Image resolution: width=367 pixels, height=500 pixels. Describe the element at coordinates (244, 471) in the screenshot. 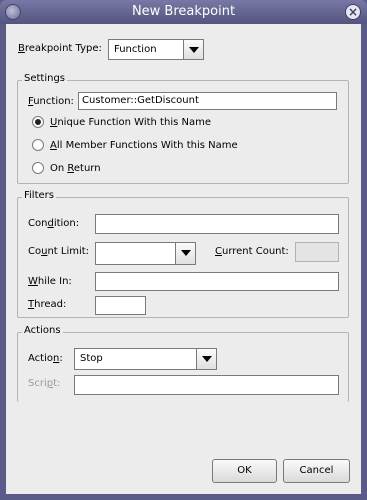

I see `ok-button: OK` at that location.